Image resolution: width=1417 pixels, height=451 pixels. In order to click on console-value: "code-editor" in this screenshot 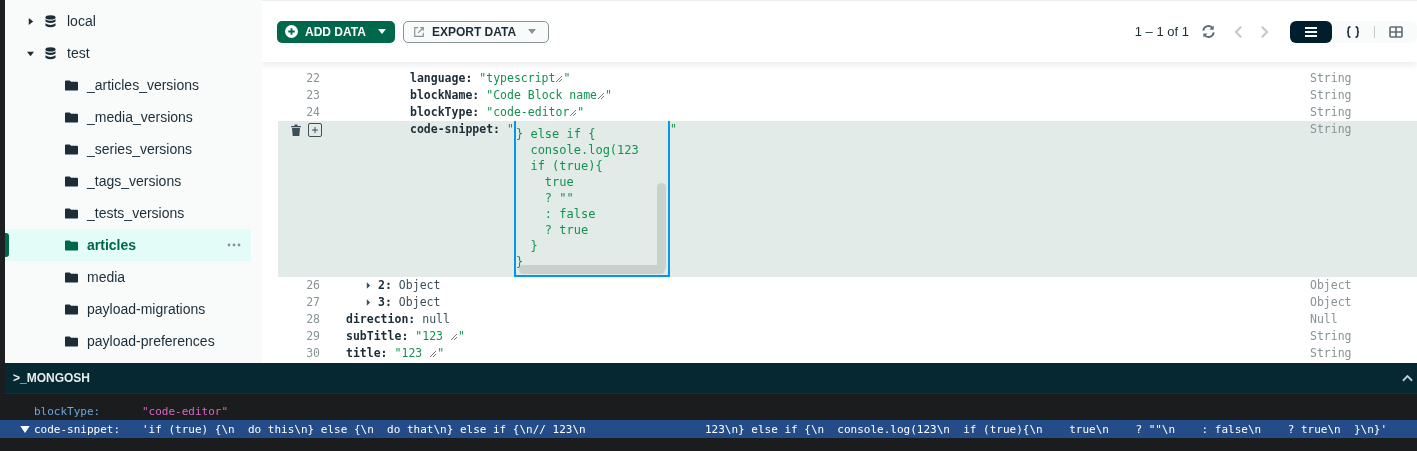, I will do `click(185, 411)`.